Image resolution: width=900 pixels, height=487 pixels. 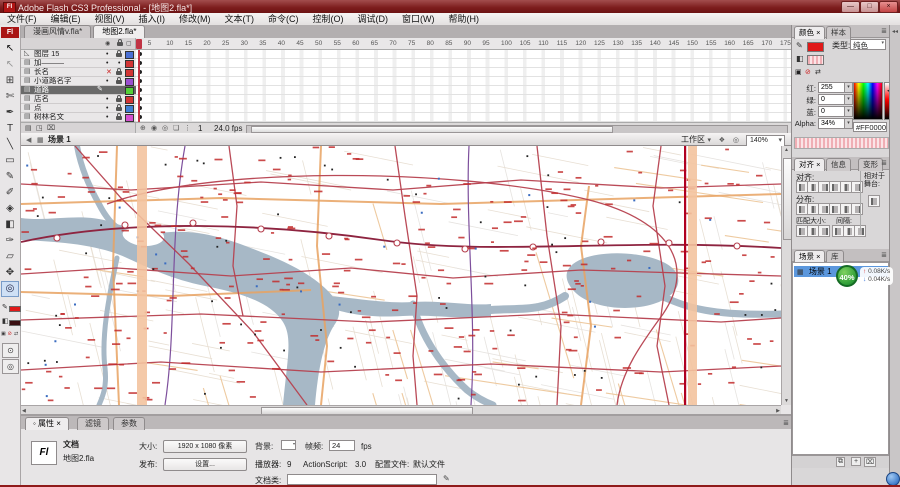 I want to click on menu-item-5: 文本(T), so click(x=240, y=19).